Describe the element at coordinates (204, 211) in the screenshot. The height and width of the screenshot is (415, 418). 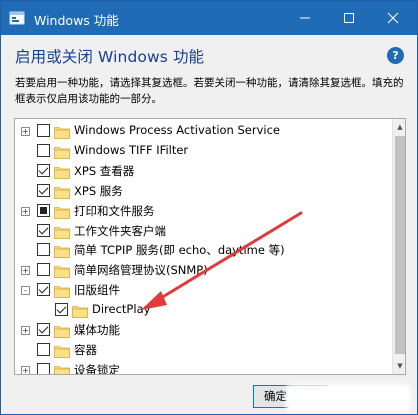
I see `feature-row: + 打印和文件服务` at that location.